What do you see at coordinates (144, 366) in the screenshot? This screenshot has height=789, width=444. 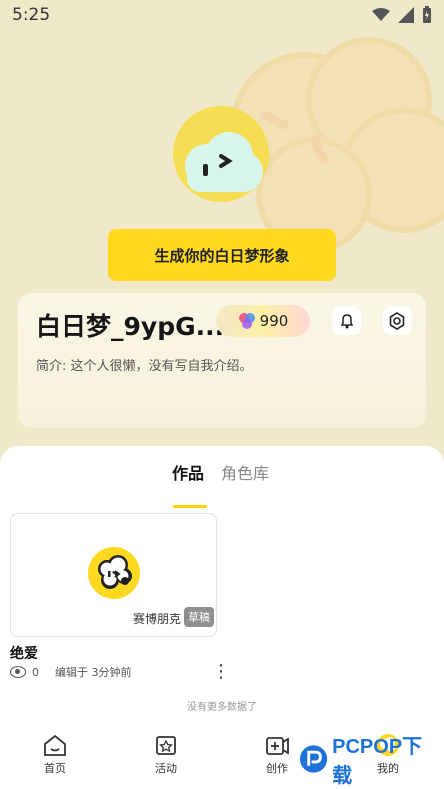 I see `profile-bio: 简介: 这个人很懒，没有写自我介绍。` at bounding box center [144, 366].